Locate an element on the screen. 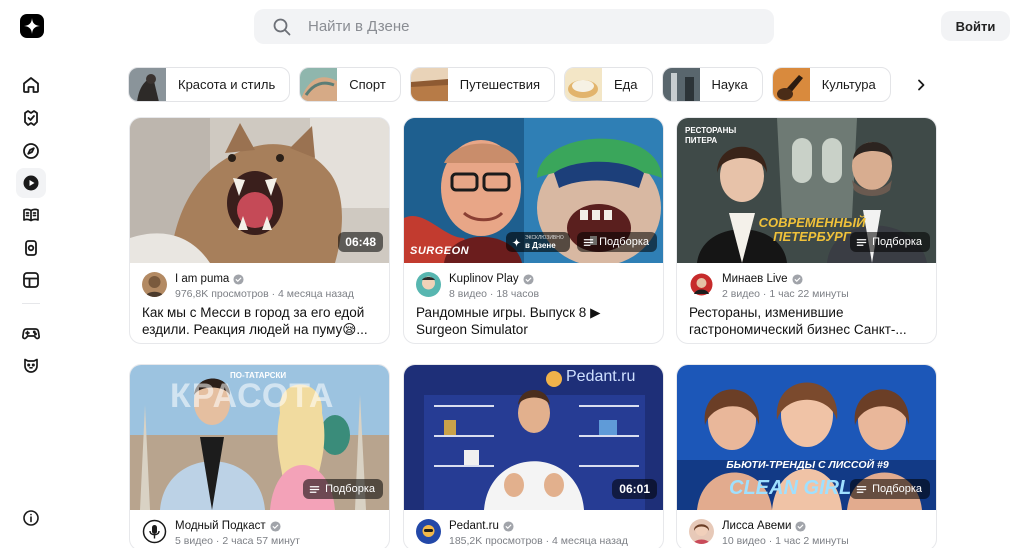 Image resolution: width=1024 pixels, height=548 pixels. card-meta: Модный Подкаст 5 видео · 2 часа 57 минут is located at coordinates (259, 529).